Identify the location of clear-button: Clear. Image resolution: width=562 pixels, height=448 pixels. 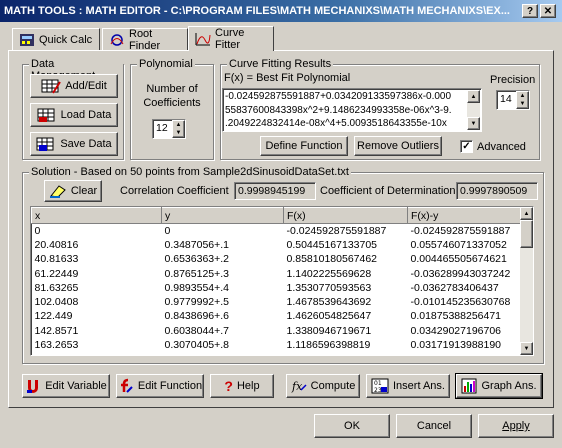
(73, 191).